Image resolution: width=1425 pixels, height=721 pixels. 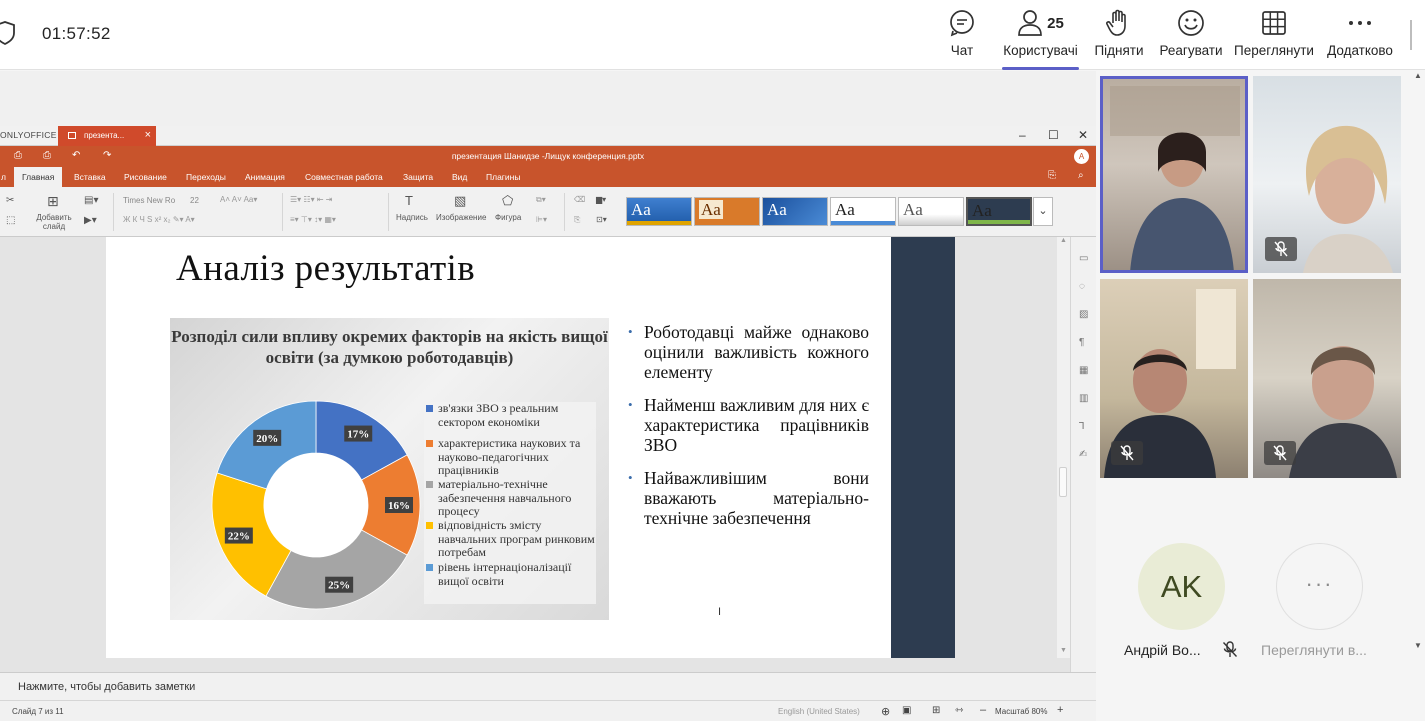 I want to click on image-settings-icon: ▨, so click(x=1083, y=314).